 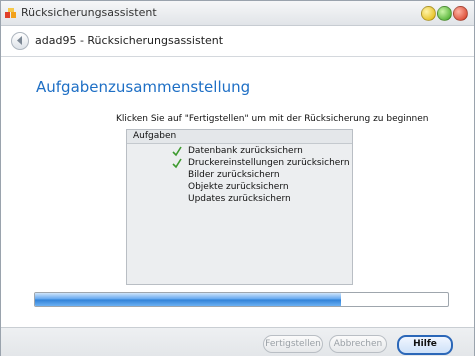 I want to click on progress-fill, so click(x=188, y=299).